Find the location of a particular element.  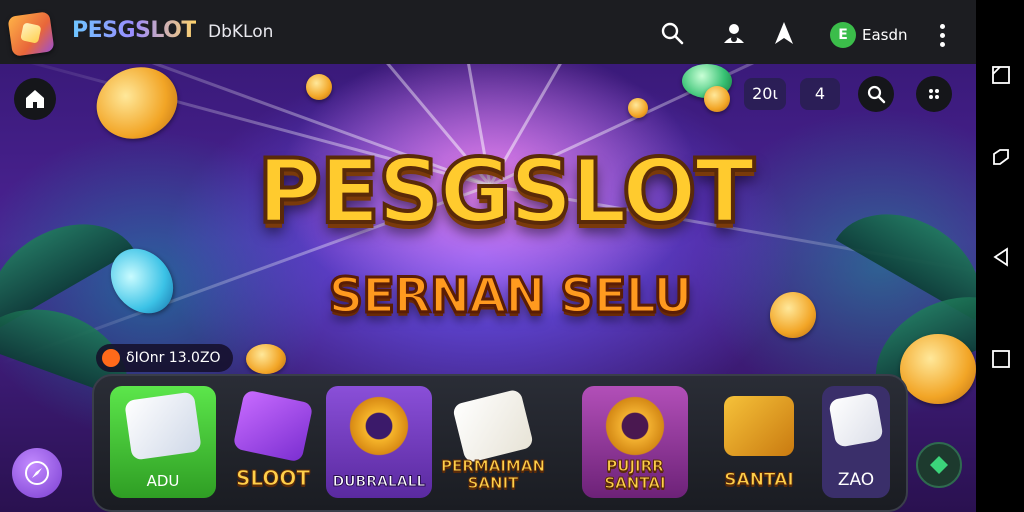

rotate-icon is located at coordinates (1001, 75).